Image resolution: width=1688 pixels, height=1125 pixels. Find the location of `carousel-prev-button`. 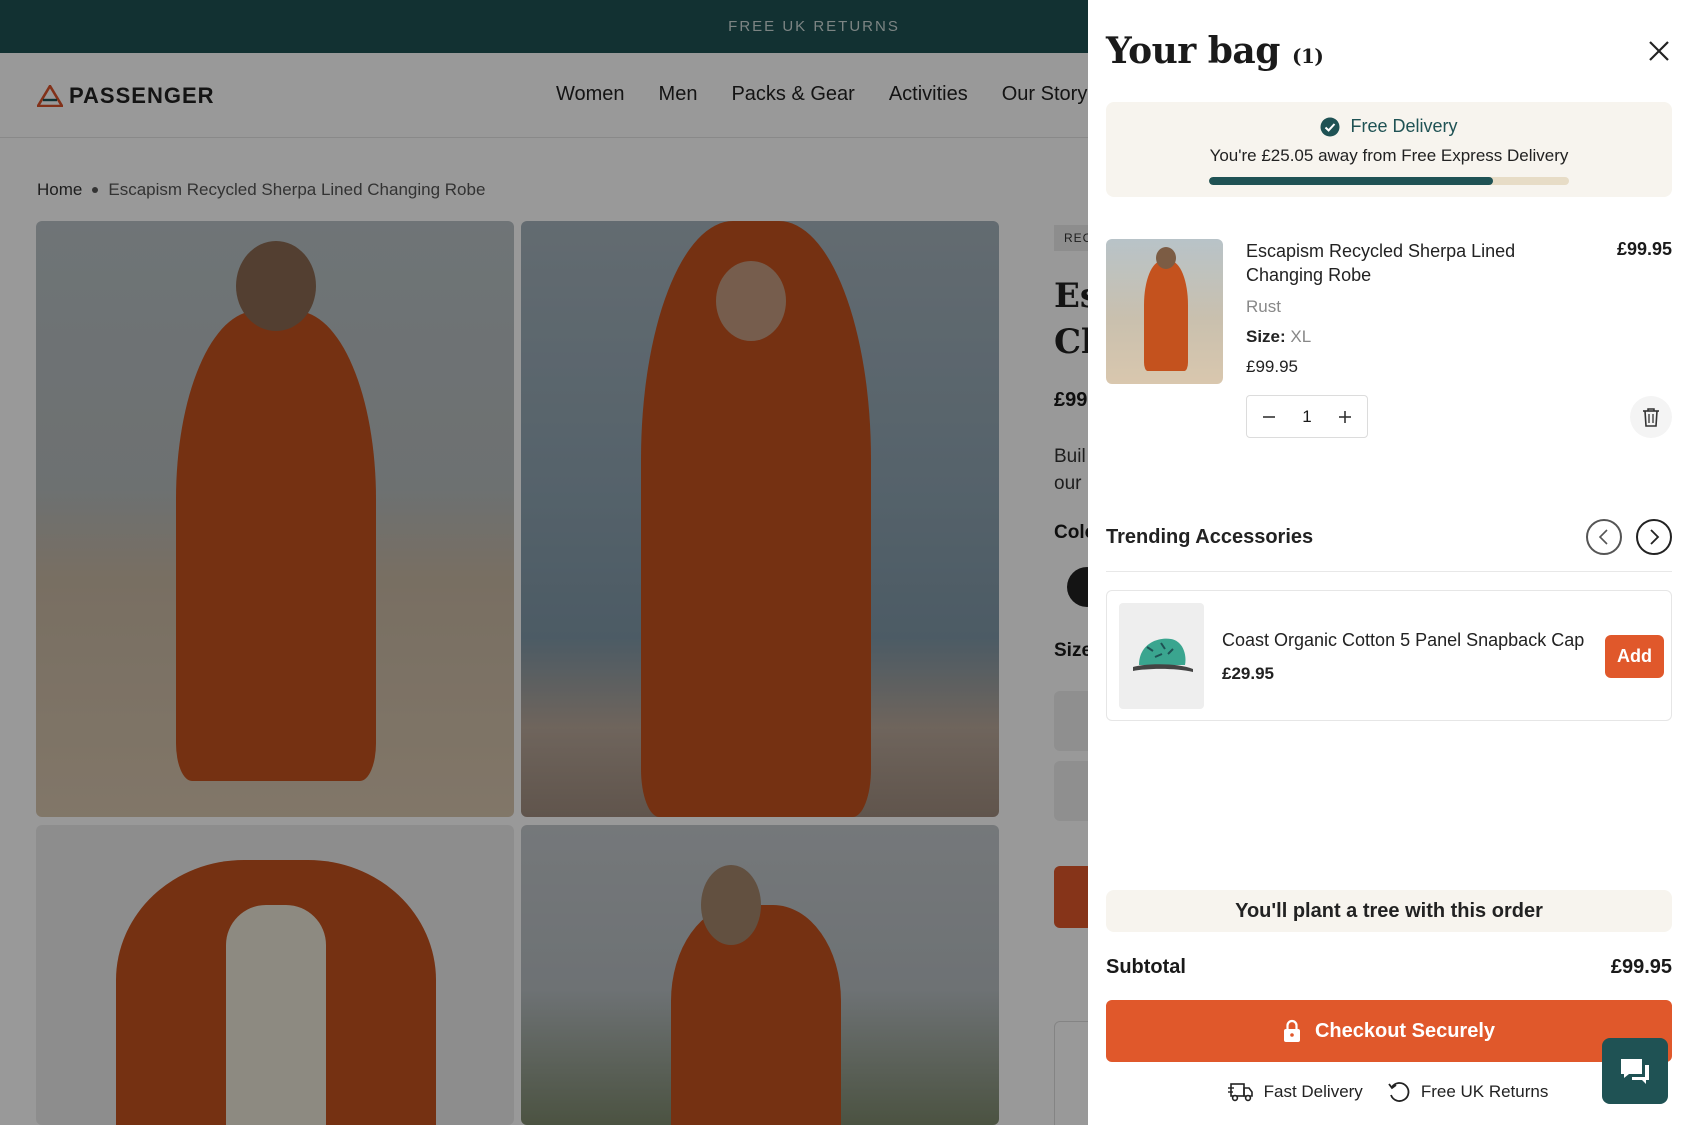

carousel-prev-button is located at coordinates (1604, 537).